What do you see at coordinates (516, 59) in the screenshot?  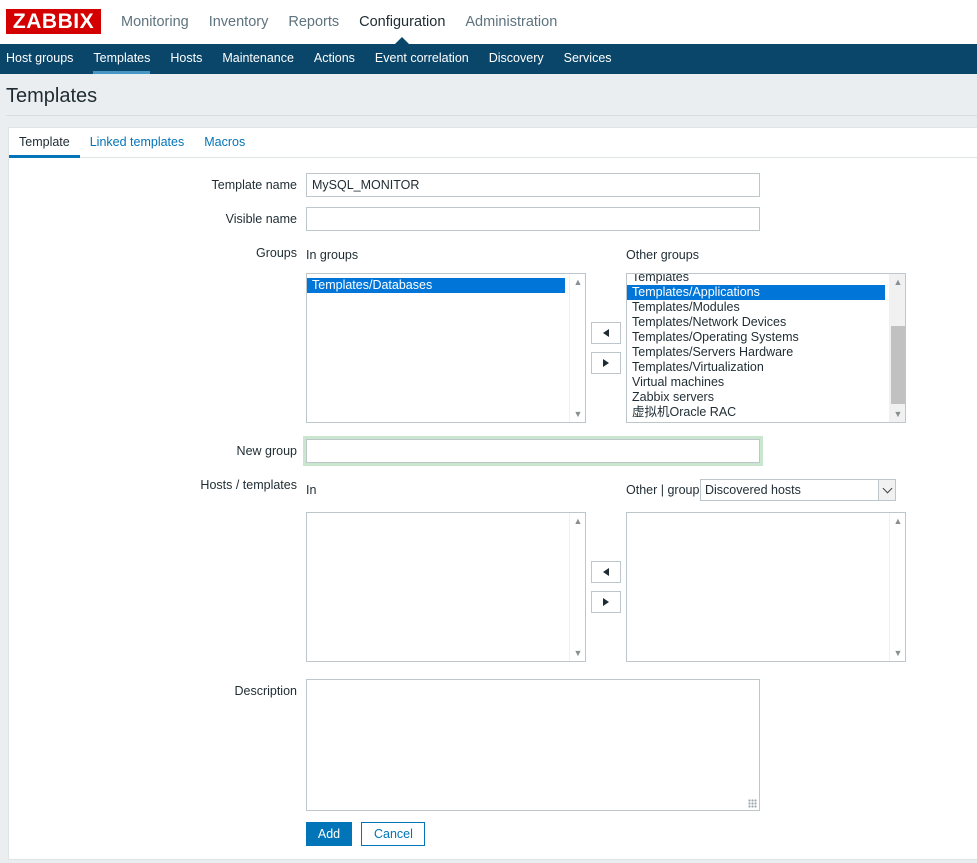 I see `subnav-discovery: Discovery` at bounding box center [516, 59].